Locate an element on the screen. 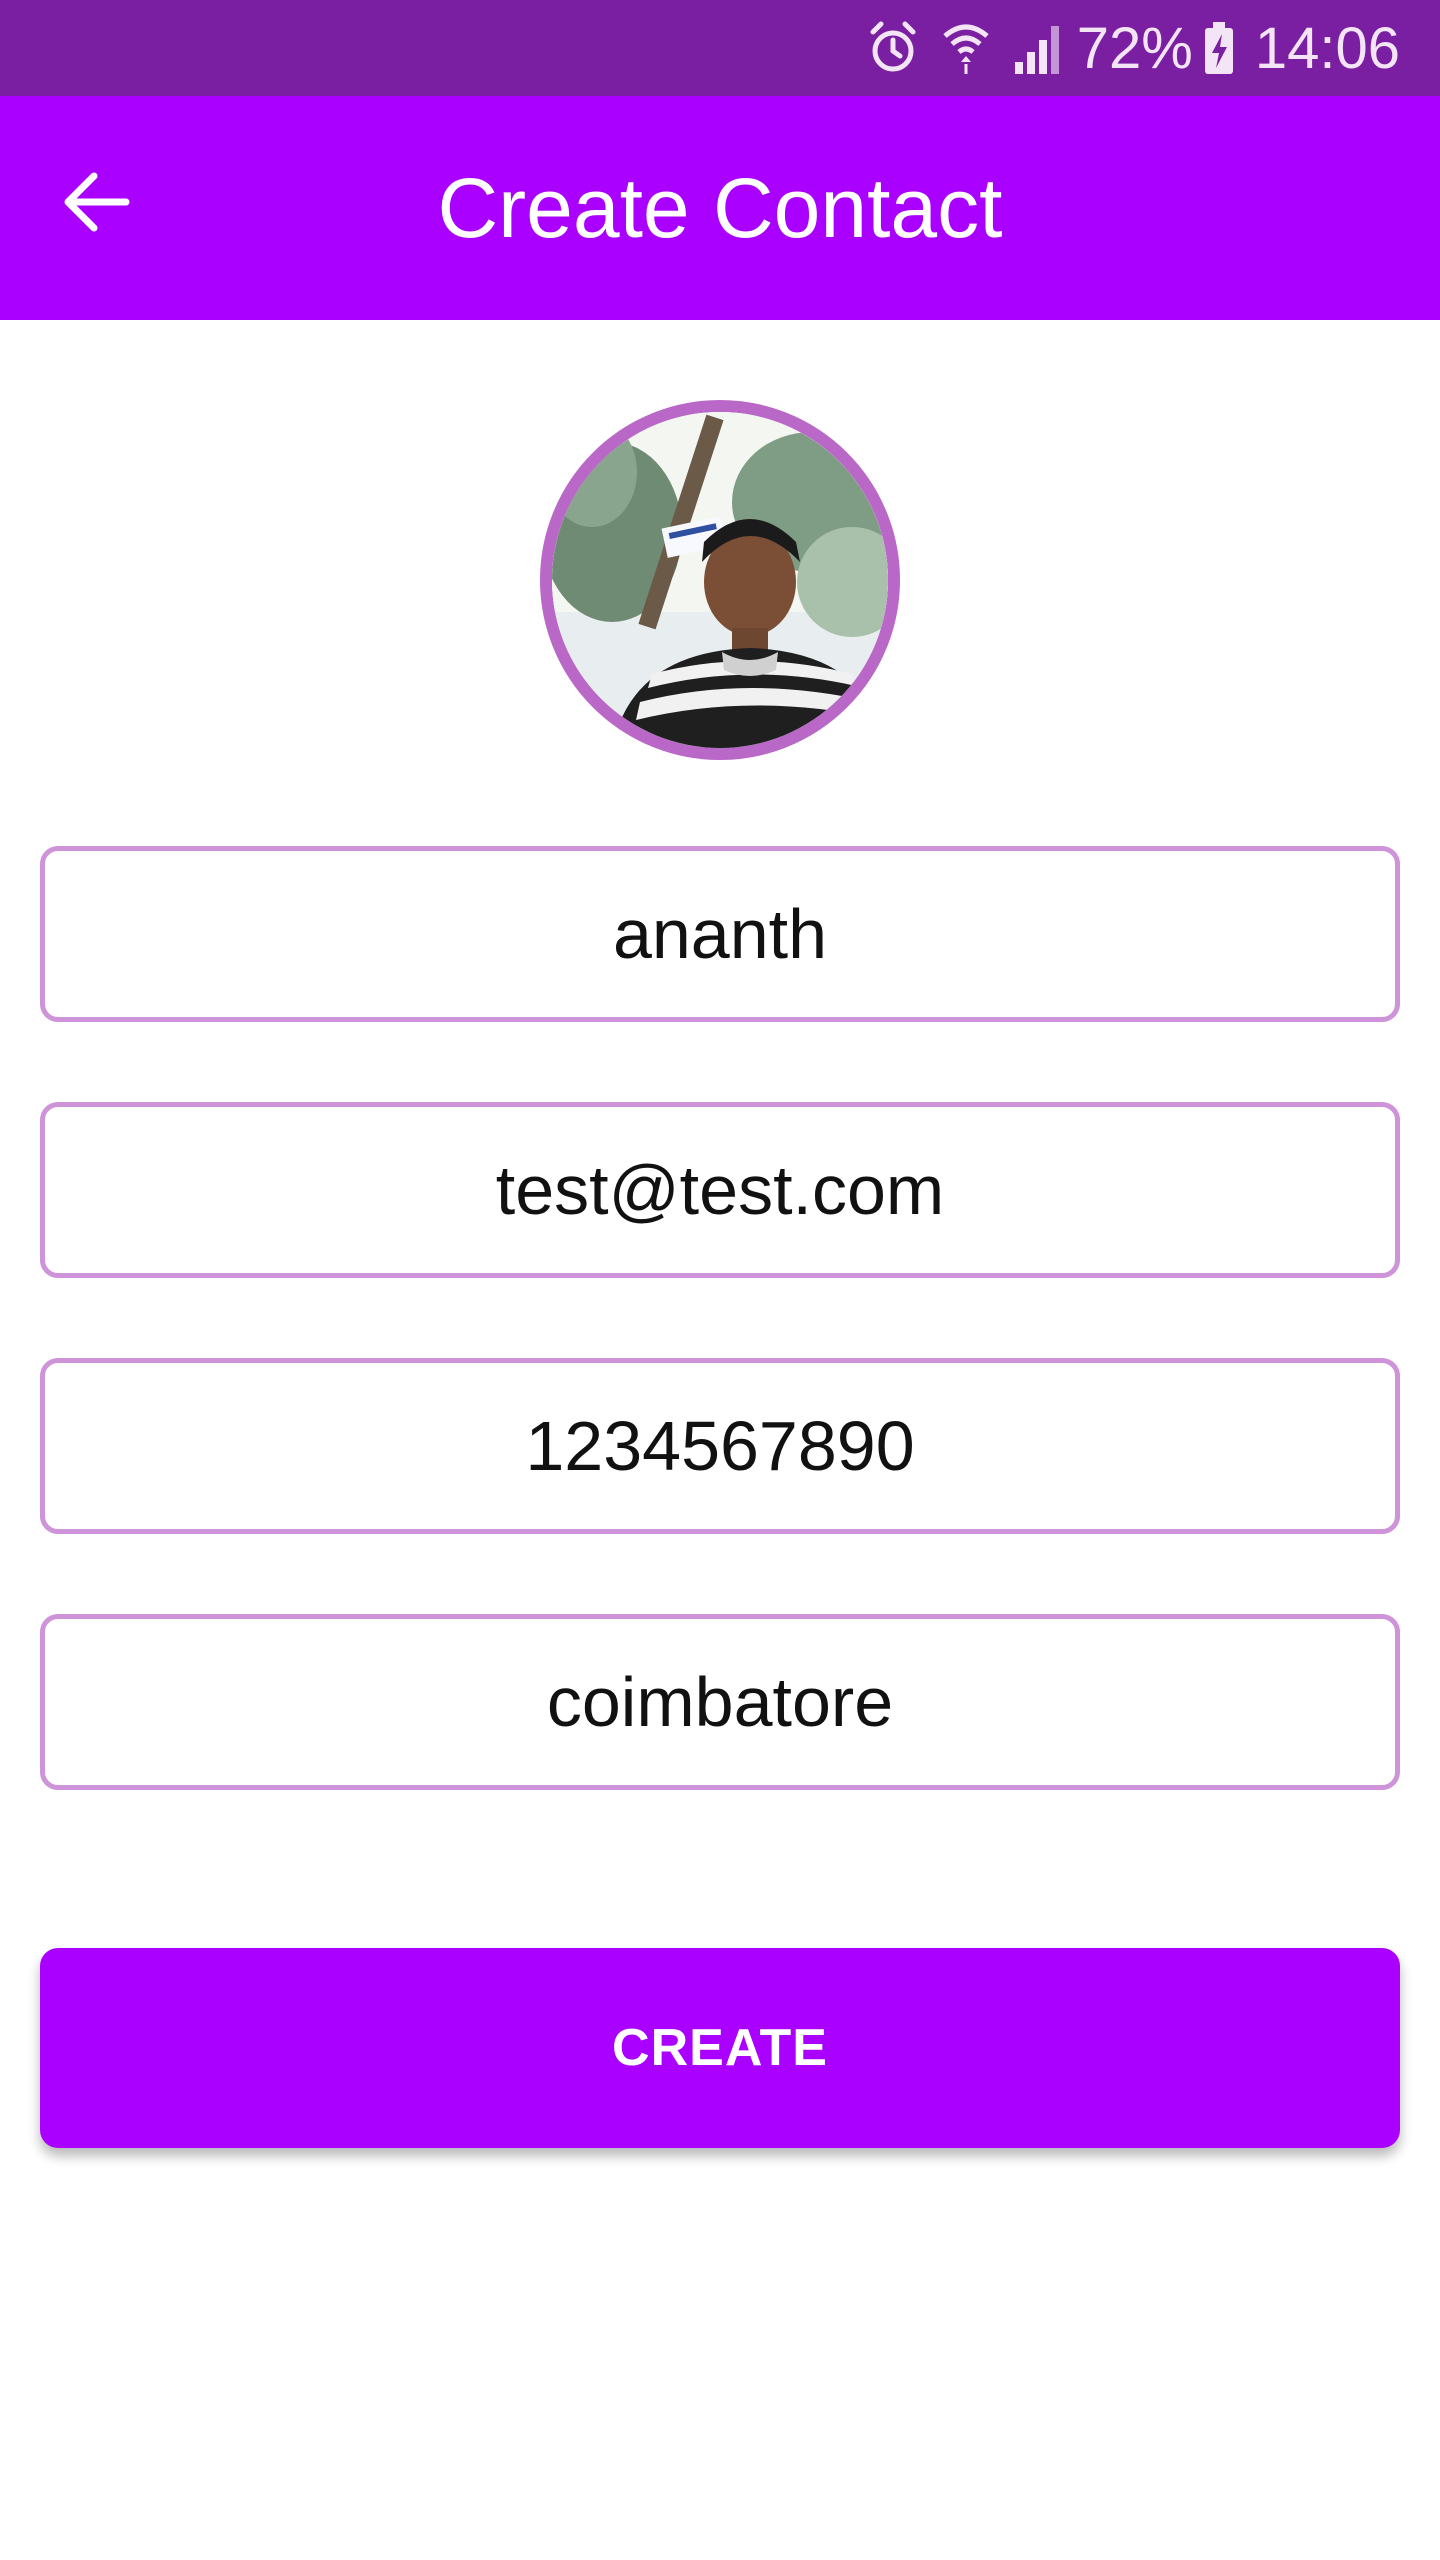 The image size is (1440, 2560). page-title: Create Contact is located at coordinates (720, 207).